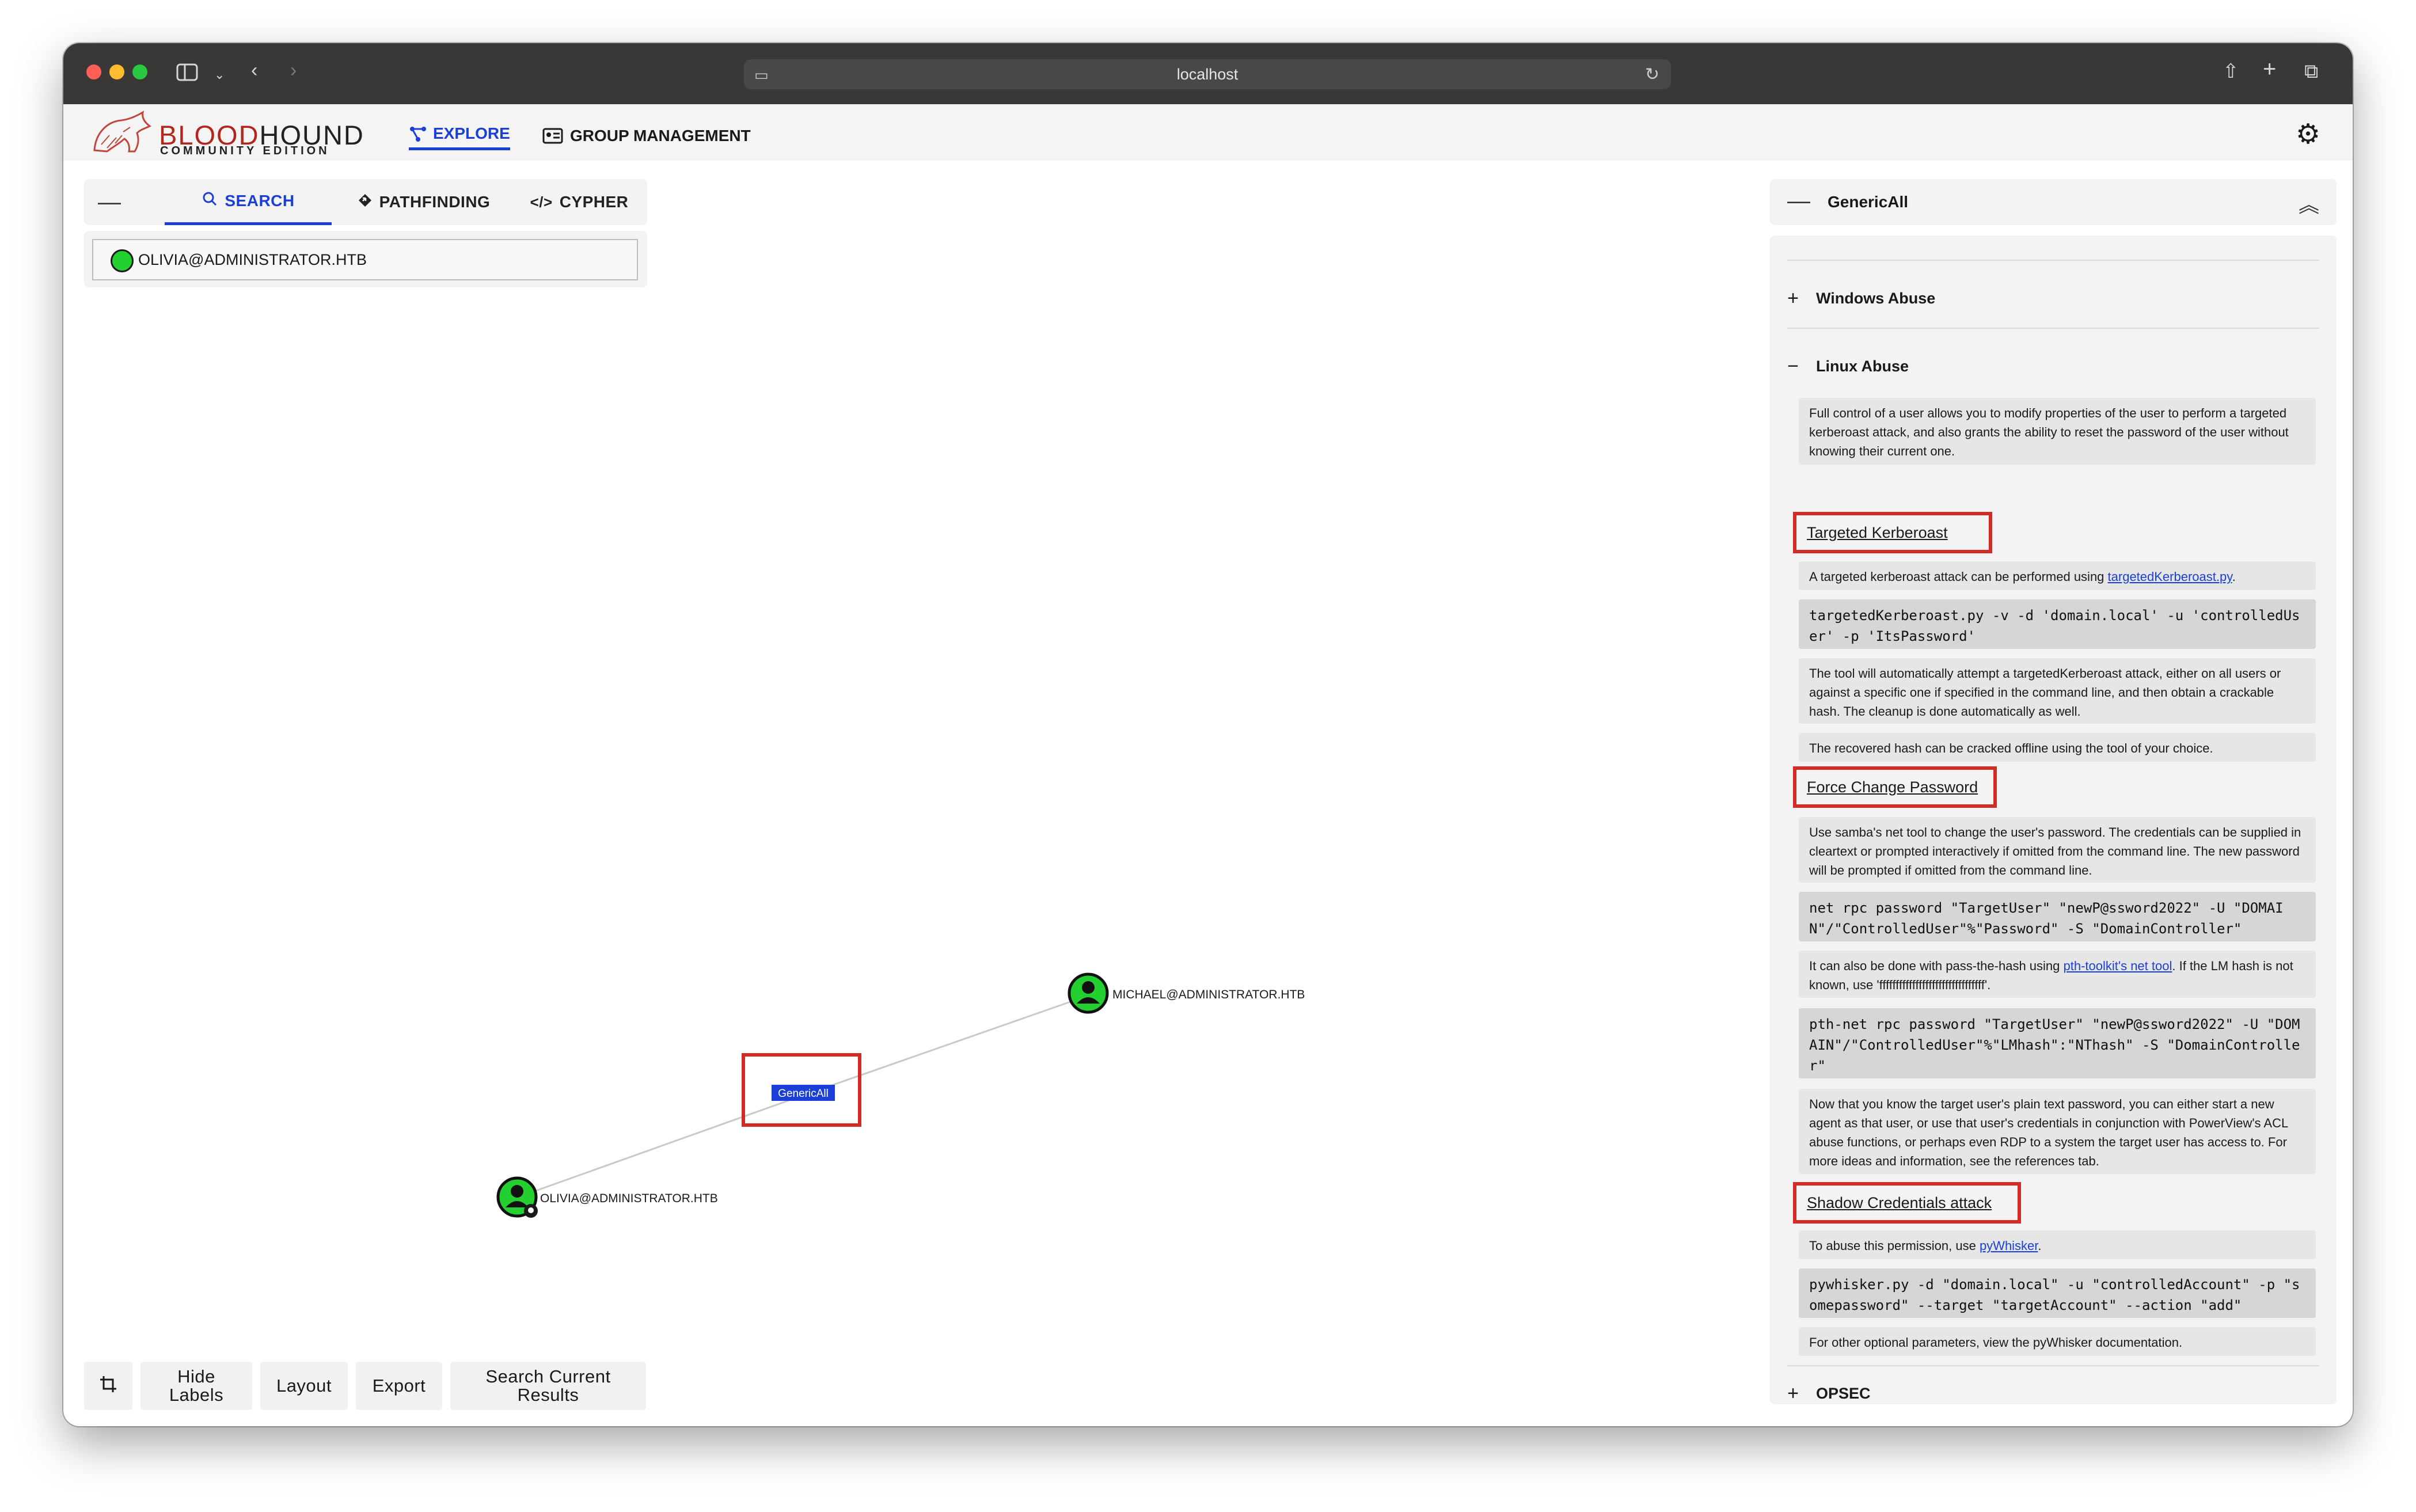 This screenshot has height=1512, width=2416. I want to click on hound-logo-icon, so click(122, 131).